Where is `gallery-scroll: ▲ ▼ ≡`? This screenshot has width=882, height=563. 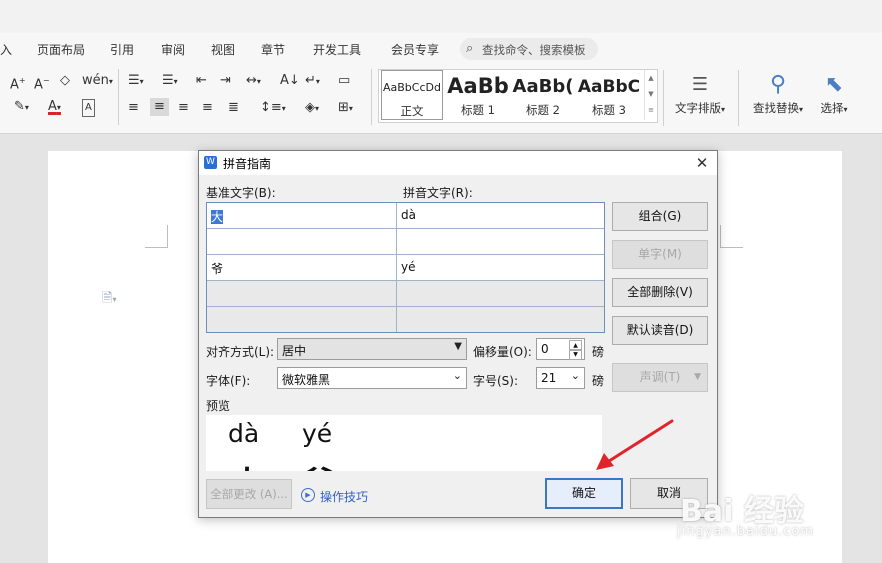 gallery-scroll: ▲ ▼ ≡ is located at coordinates (650, 95).